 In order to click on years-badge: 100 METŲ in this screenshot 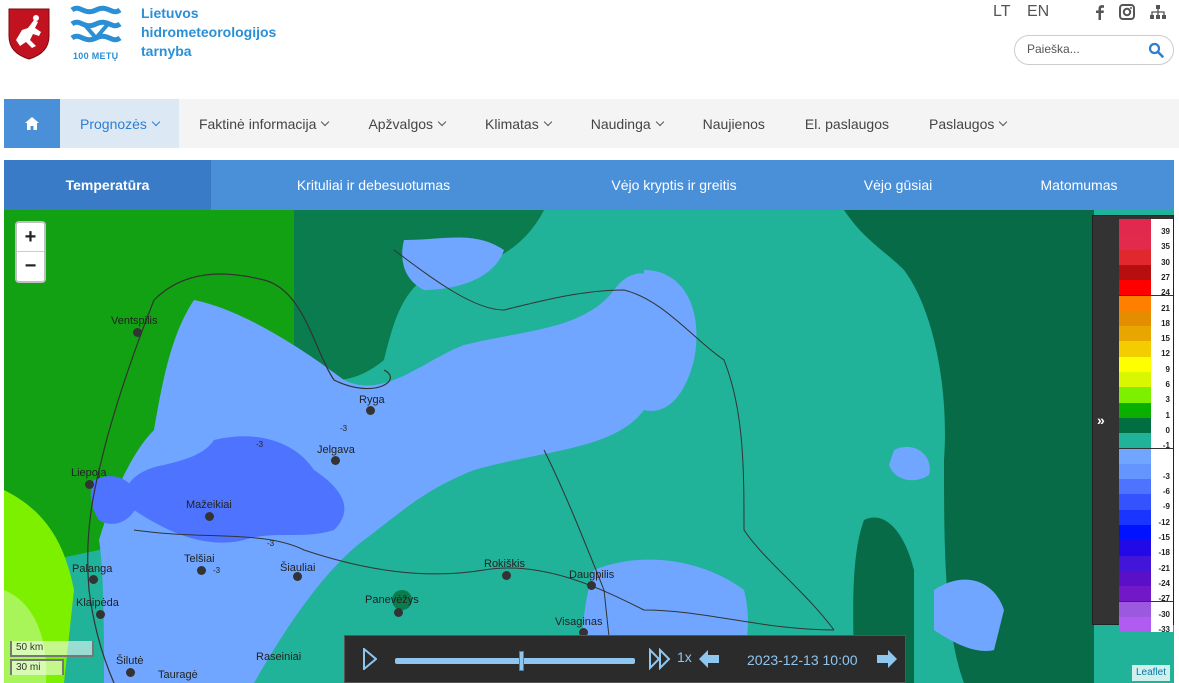, I will do `click(96, 56)`.